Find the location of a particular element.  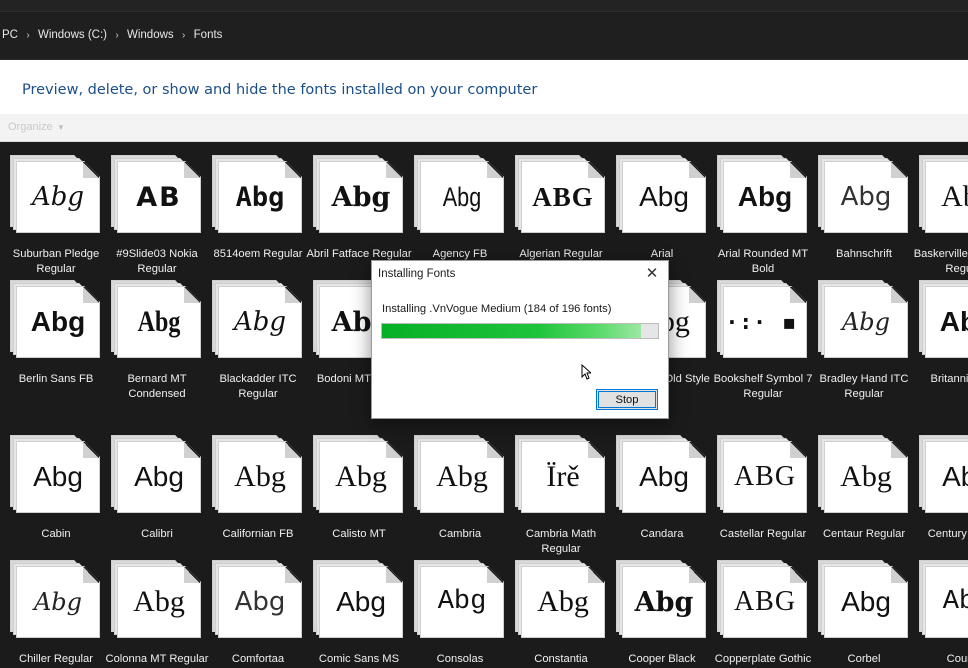

font-name-label: Colonna MT Regular is located at coordinates (157, 659).